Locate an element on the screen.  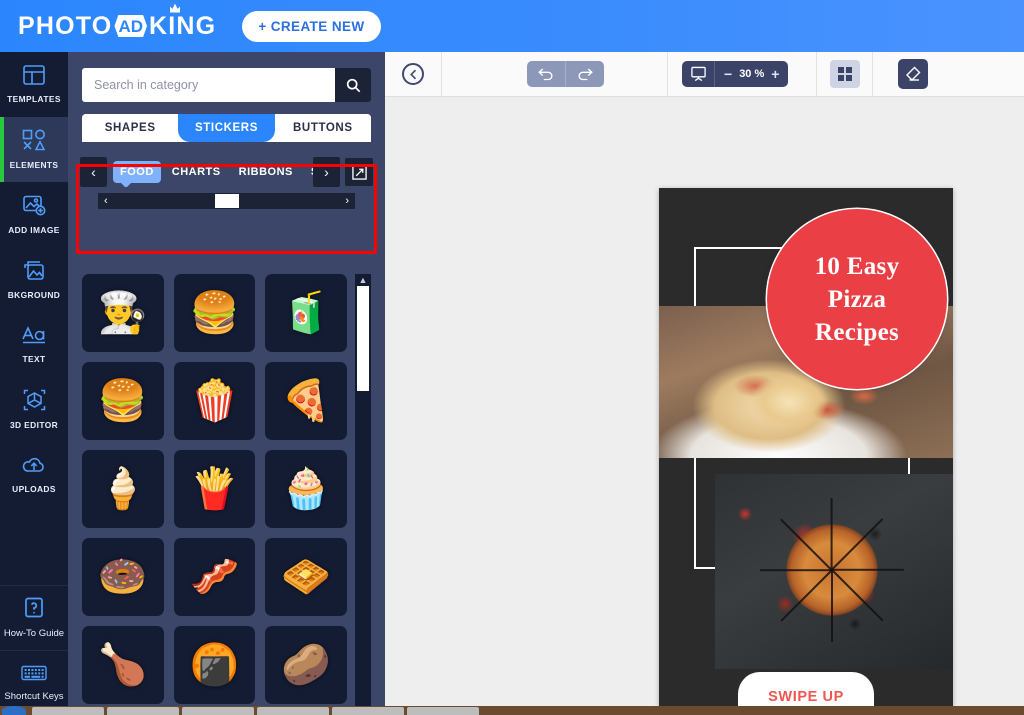
sticker-cupcake: 🧁 is located at coordinates (306, 489).